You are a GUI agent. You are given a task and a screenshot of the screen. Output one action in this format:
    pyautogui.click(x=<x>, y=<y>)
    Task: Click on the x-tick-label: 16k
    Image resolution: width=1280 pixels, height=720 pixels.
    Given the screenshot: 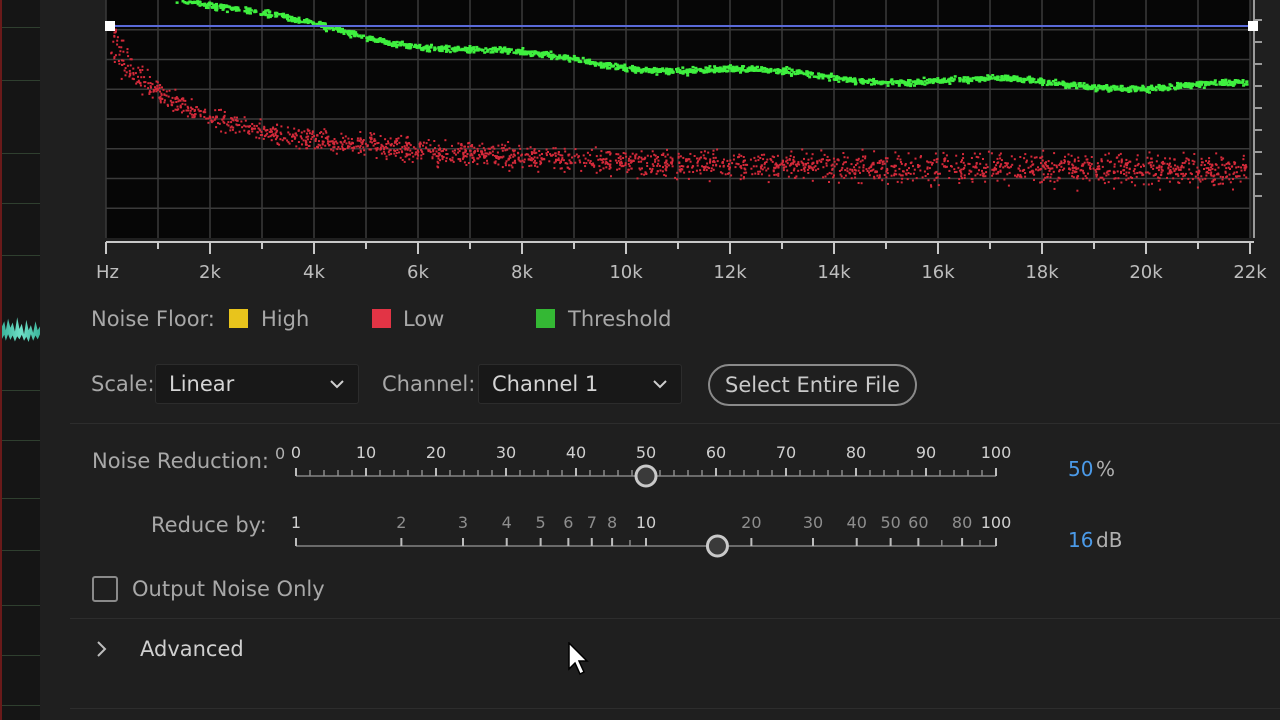 What is the action you would take?
    pyautogui.click(x=938, y=272)
    